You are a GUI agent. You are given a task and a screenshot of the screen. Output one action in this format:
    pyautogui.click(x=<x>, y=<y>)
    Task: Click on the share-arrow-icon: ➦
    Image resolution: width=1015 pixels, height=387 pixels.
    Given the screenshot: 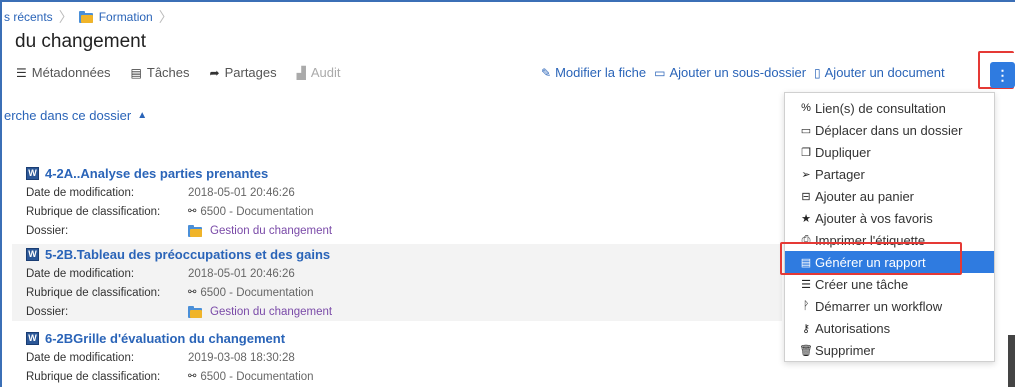 What is the action you would take?
    pyautogui.click(x=214, y=72)
    